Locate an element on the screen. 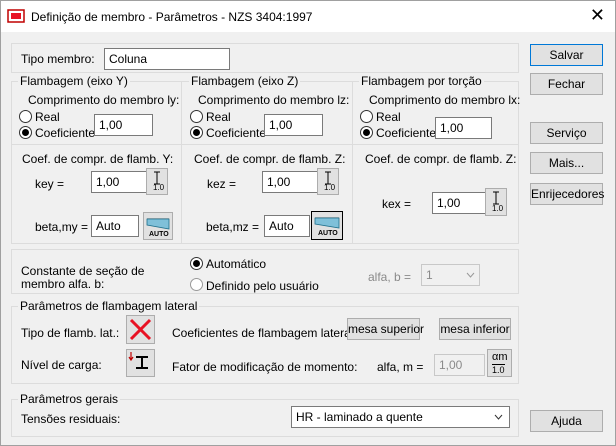  kex-field: 1,00 is located at coordinates (460, 203).